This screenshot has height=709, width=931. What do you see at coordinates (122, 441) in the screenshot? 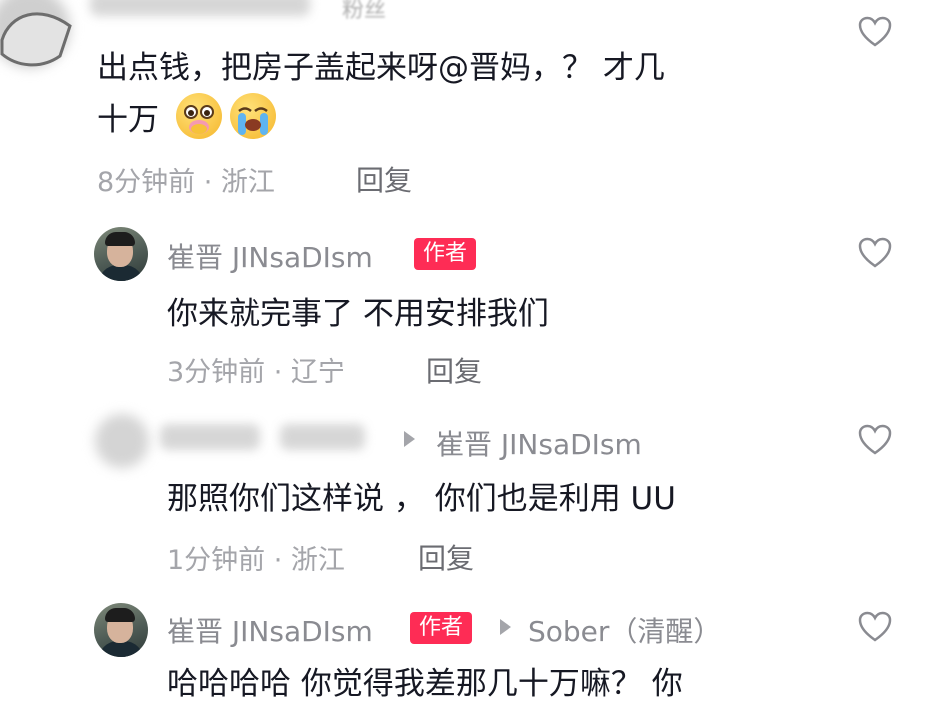
I see `avatar-blurred` at bounding box center [122, 441].